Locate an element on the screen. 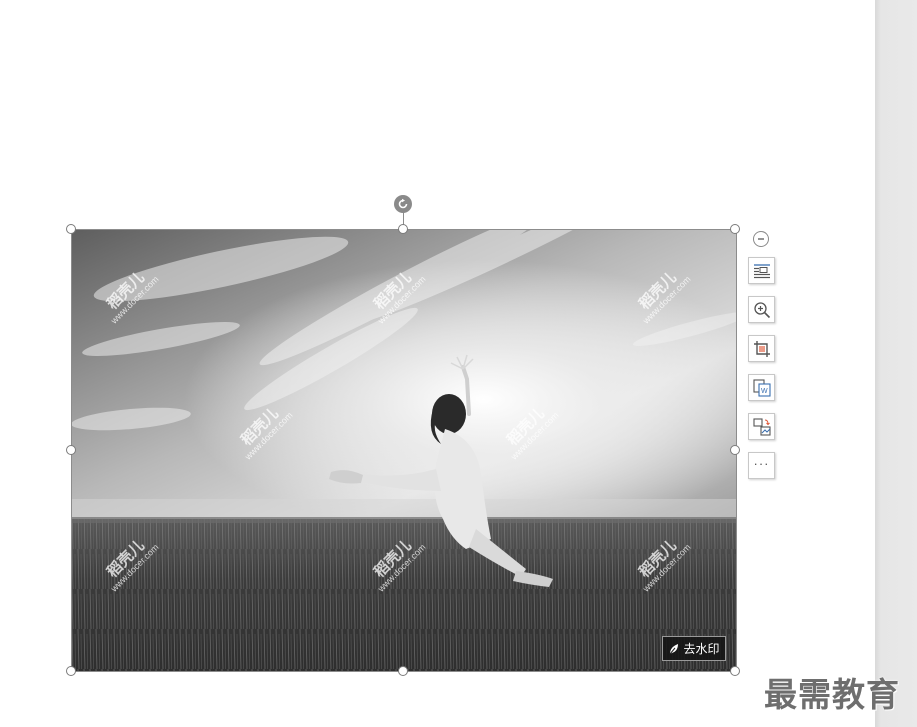 The image size is (917, 727). more-icon: ··· is located at coordinates (761, 463).